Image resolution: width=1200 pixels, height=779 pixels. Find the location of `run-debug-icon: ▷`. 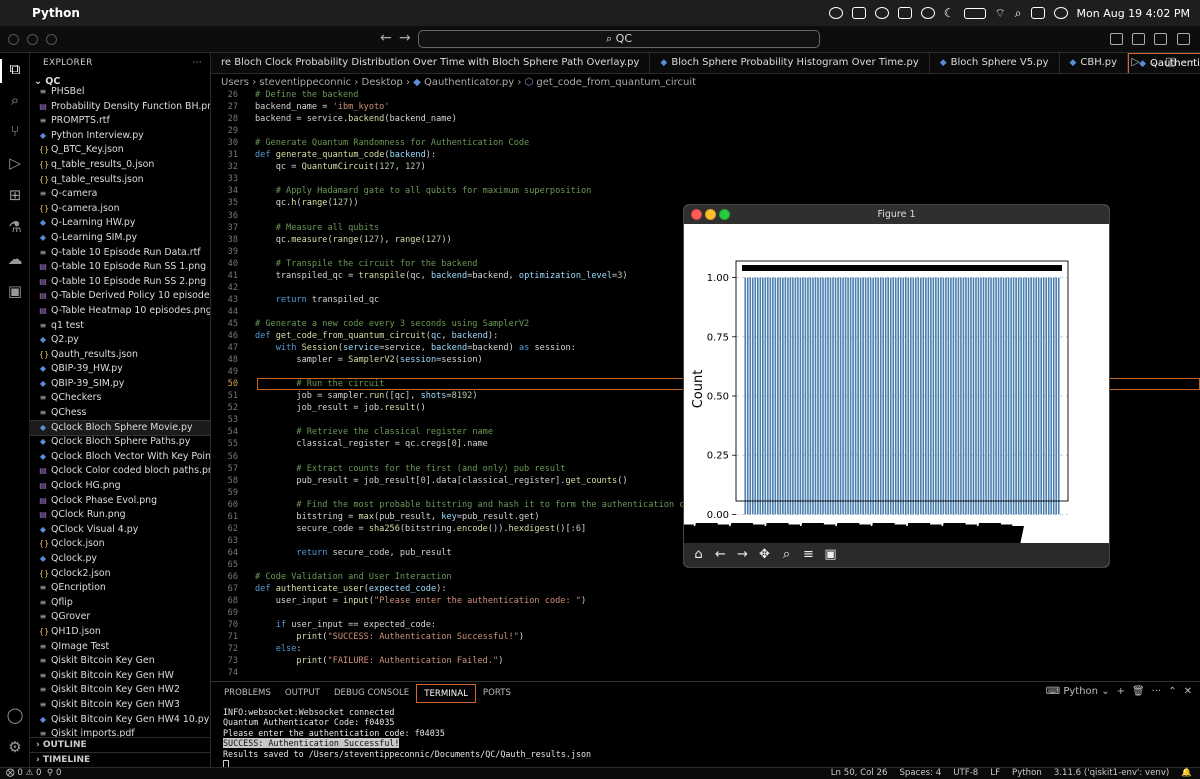

run-debug-icon: ▷ is located at coordinates (15, 163).